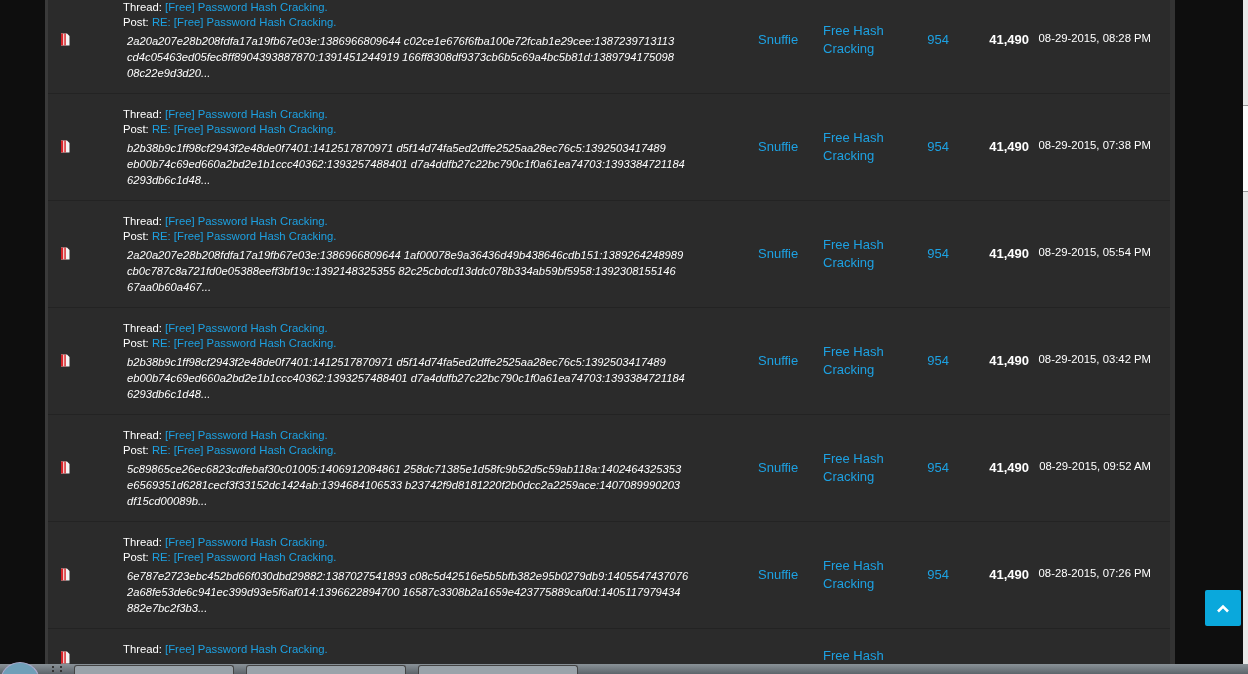  What do you see at coordinates (1094, 359) in the screenshot?
I see `post-date: 08-29-2015, 03:42 PM` at bounding box center [1094, 359].